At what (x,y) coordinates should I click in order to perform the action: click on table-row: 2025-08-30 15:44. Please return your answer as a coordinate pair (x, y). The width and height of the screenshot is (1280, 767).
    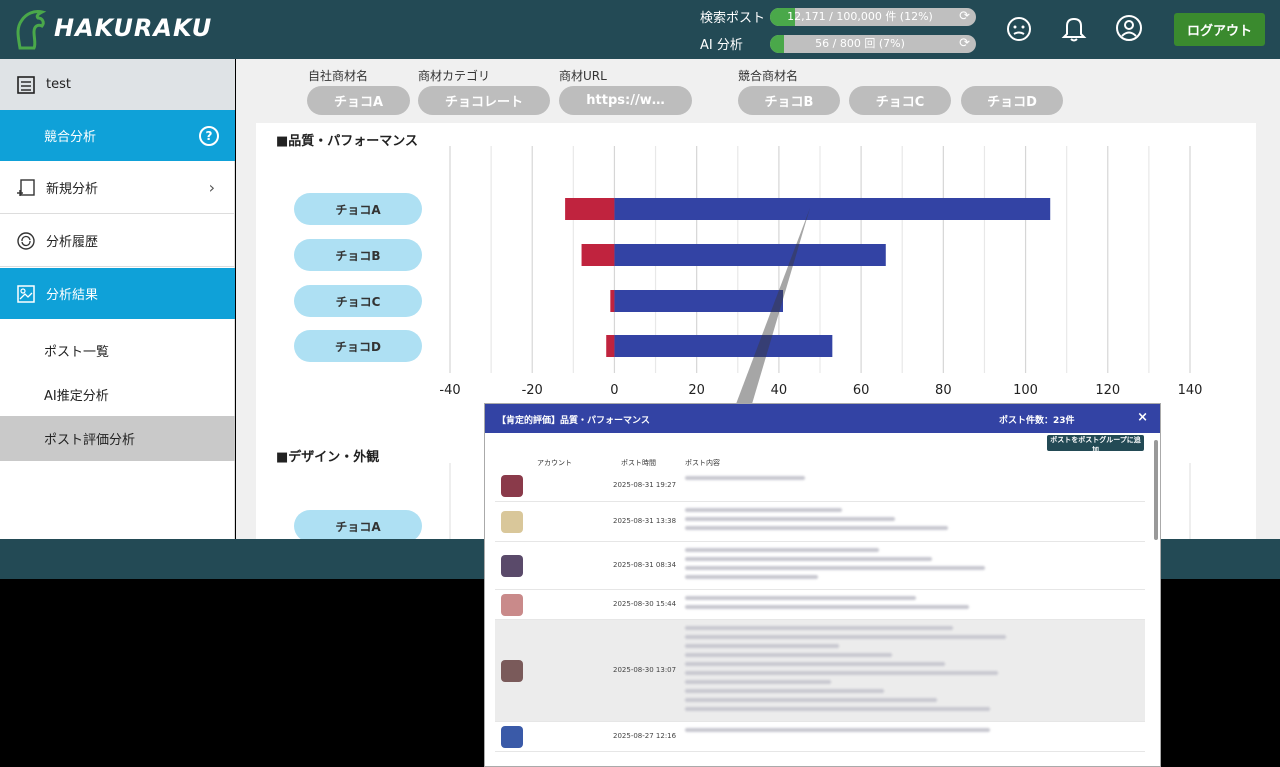
    Looking at the image, I should click on (820, 605).